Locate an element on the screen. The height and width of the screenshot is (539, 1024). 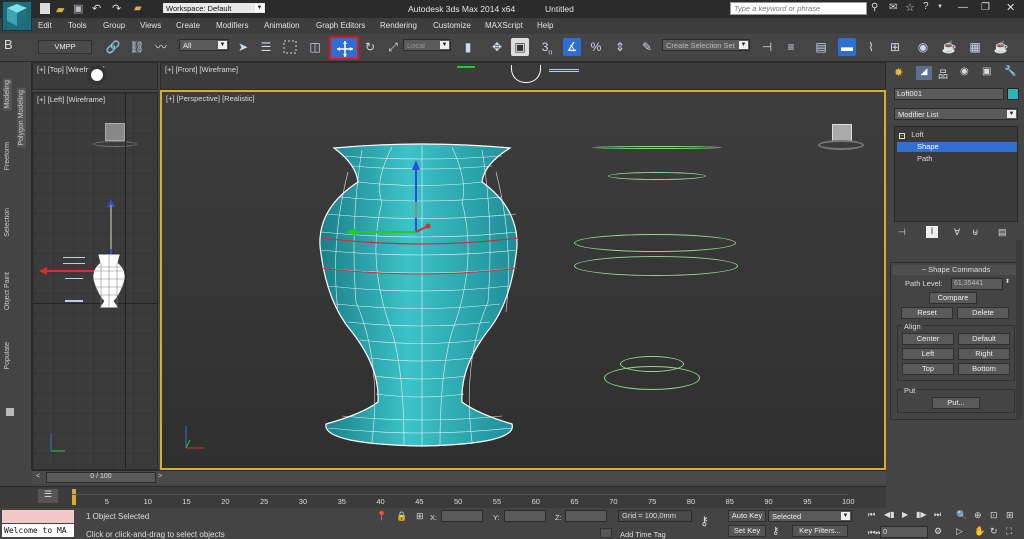
favorites-star-icon: ☆ is located at coordinates (910, 7).